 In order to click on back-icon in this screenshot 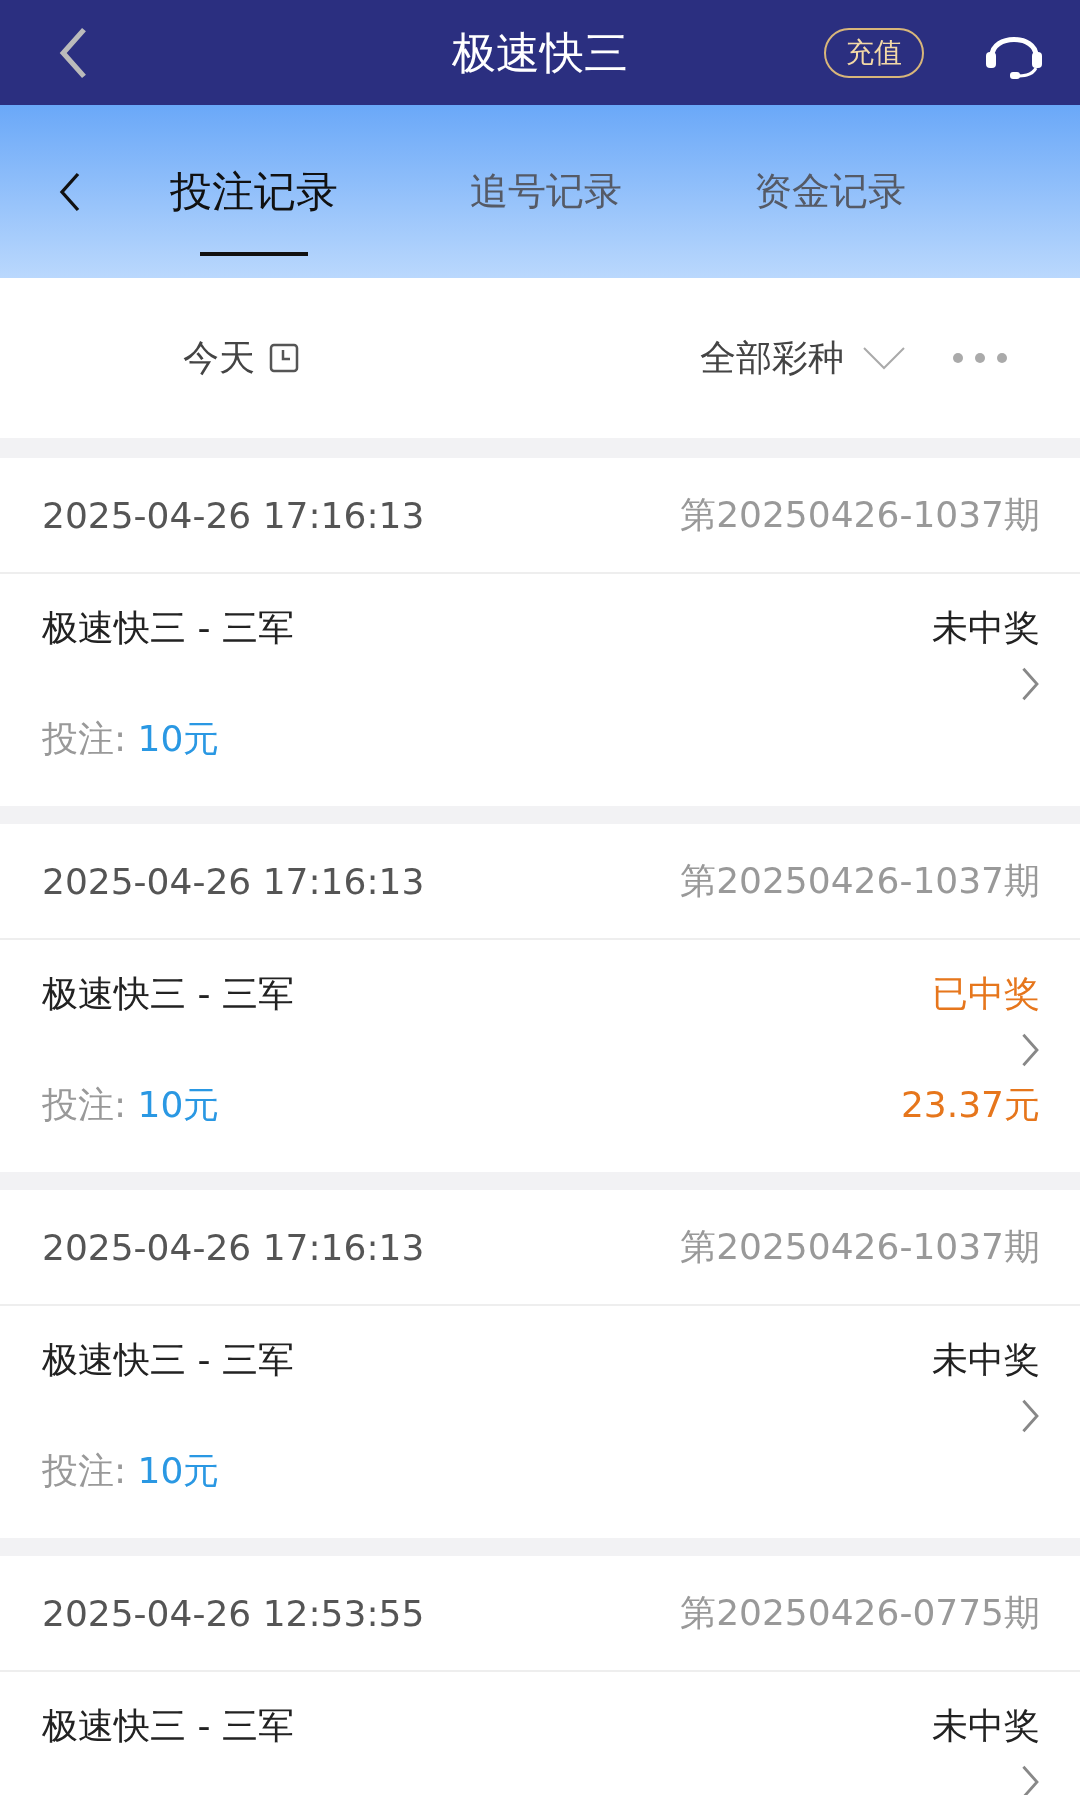, I will do `click(70, 191)`.